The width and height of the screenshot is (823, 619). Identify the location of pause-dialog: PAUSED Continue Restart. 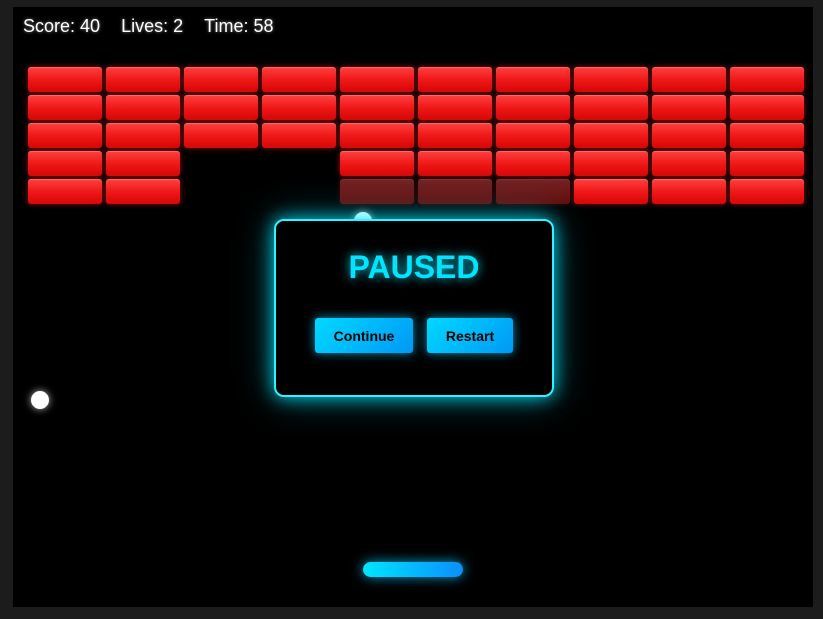
(414, 308).